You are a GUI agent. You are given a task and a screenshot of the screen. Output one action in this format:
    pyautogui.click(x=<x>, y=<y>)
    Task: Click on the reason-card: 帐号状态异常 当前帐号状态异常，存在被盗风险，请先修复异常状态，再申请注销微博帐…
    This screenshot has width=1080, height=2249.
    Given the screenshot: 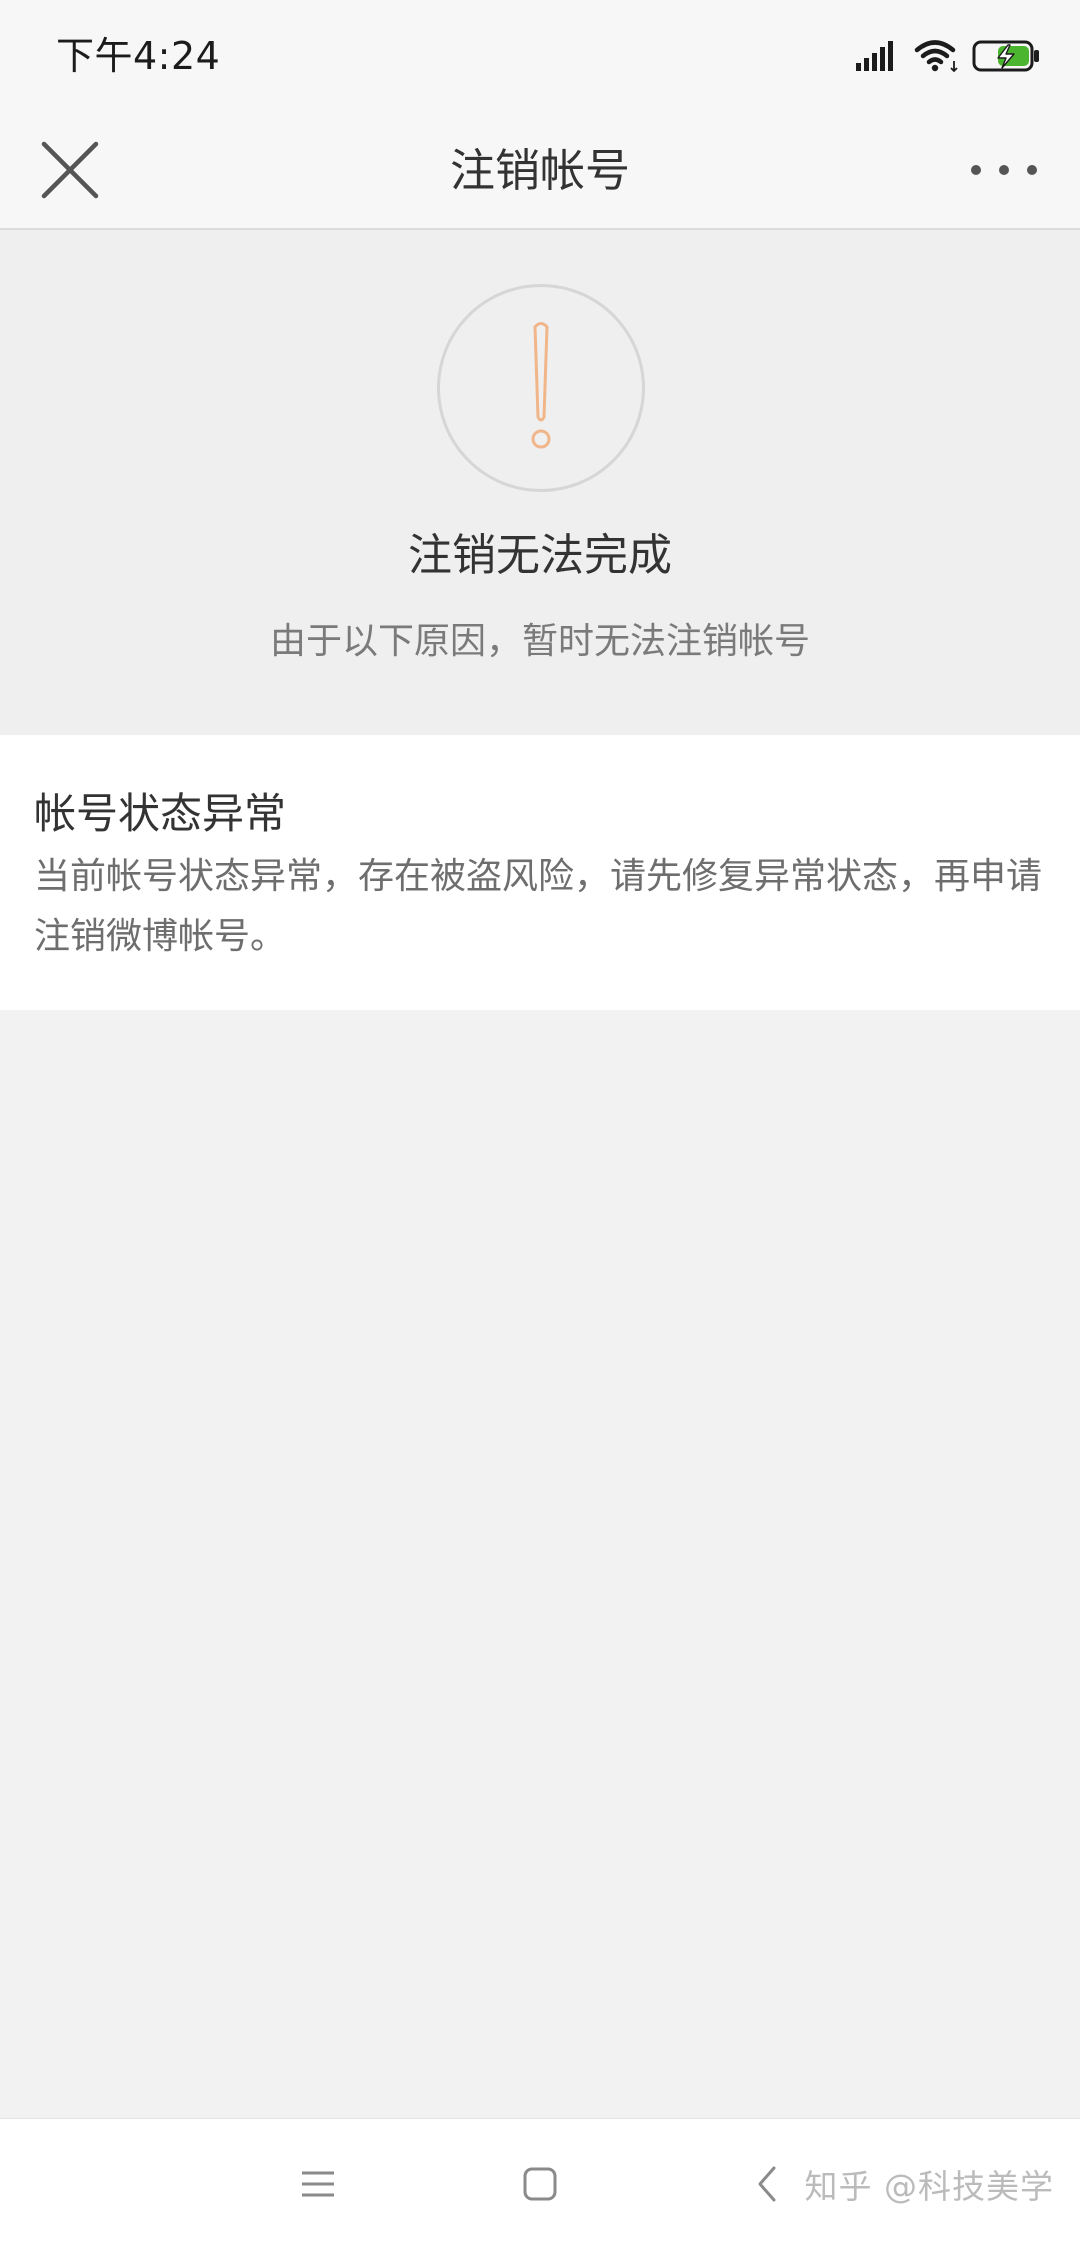 What is the action you would take?
    pyautogui.click(x=540, y=872)
    